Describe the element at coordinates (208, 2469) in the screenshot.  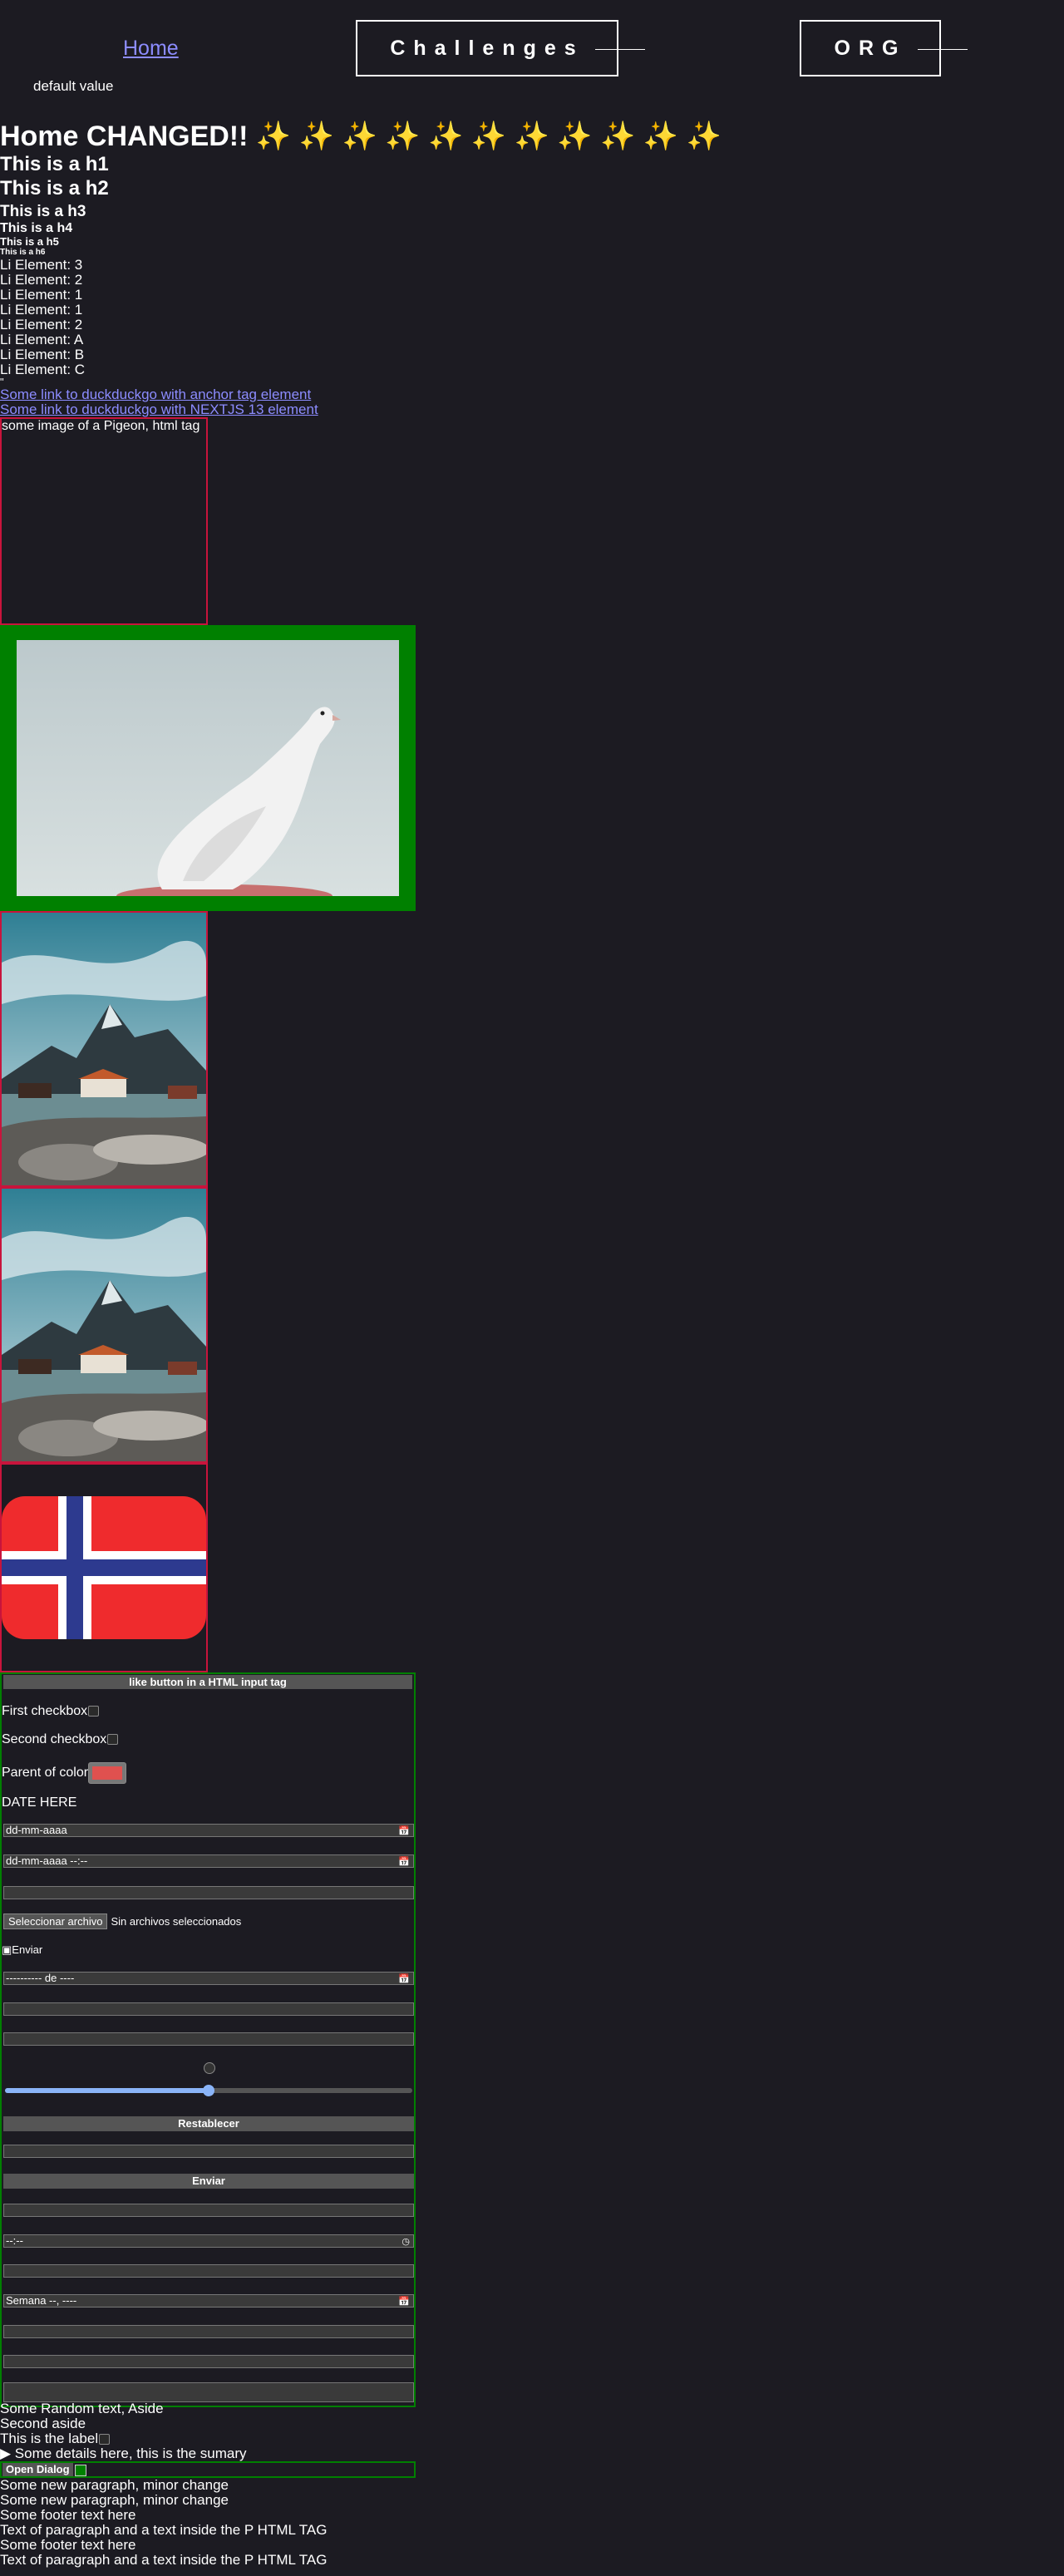
I see `dialog-bar: Open Dialog` at that location.